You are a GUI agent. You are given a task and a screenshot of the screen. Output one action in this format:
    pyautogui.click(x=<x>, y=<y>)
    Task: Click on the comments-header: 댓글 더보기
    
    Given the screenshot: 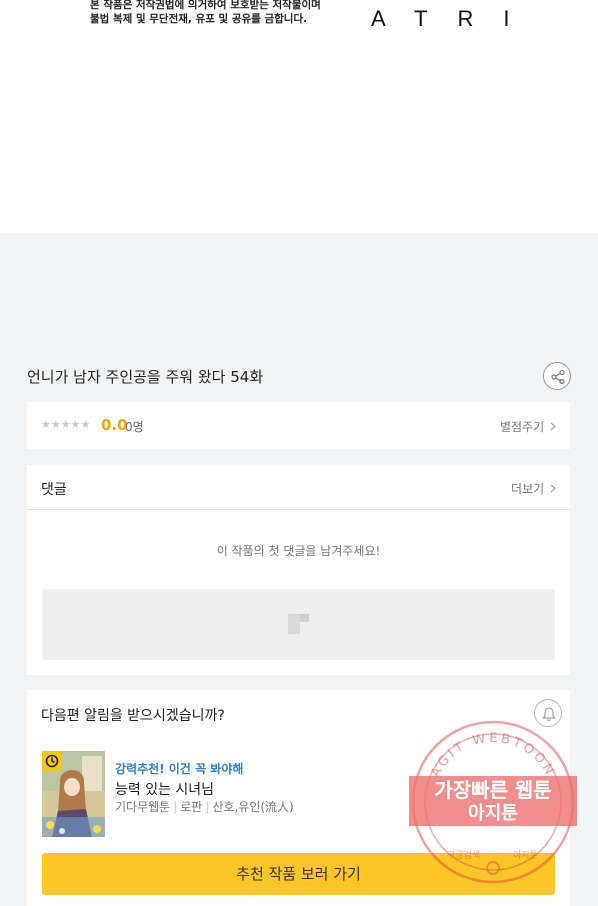 What is the action you would take?
    pyautogui.click(x=298, y=487)
    